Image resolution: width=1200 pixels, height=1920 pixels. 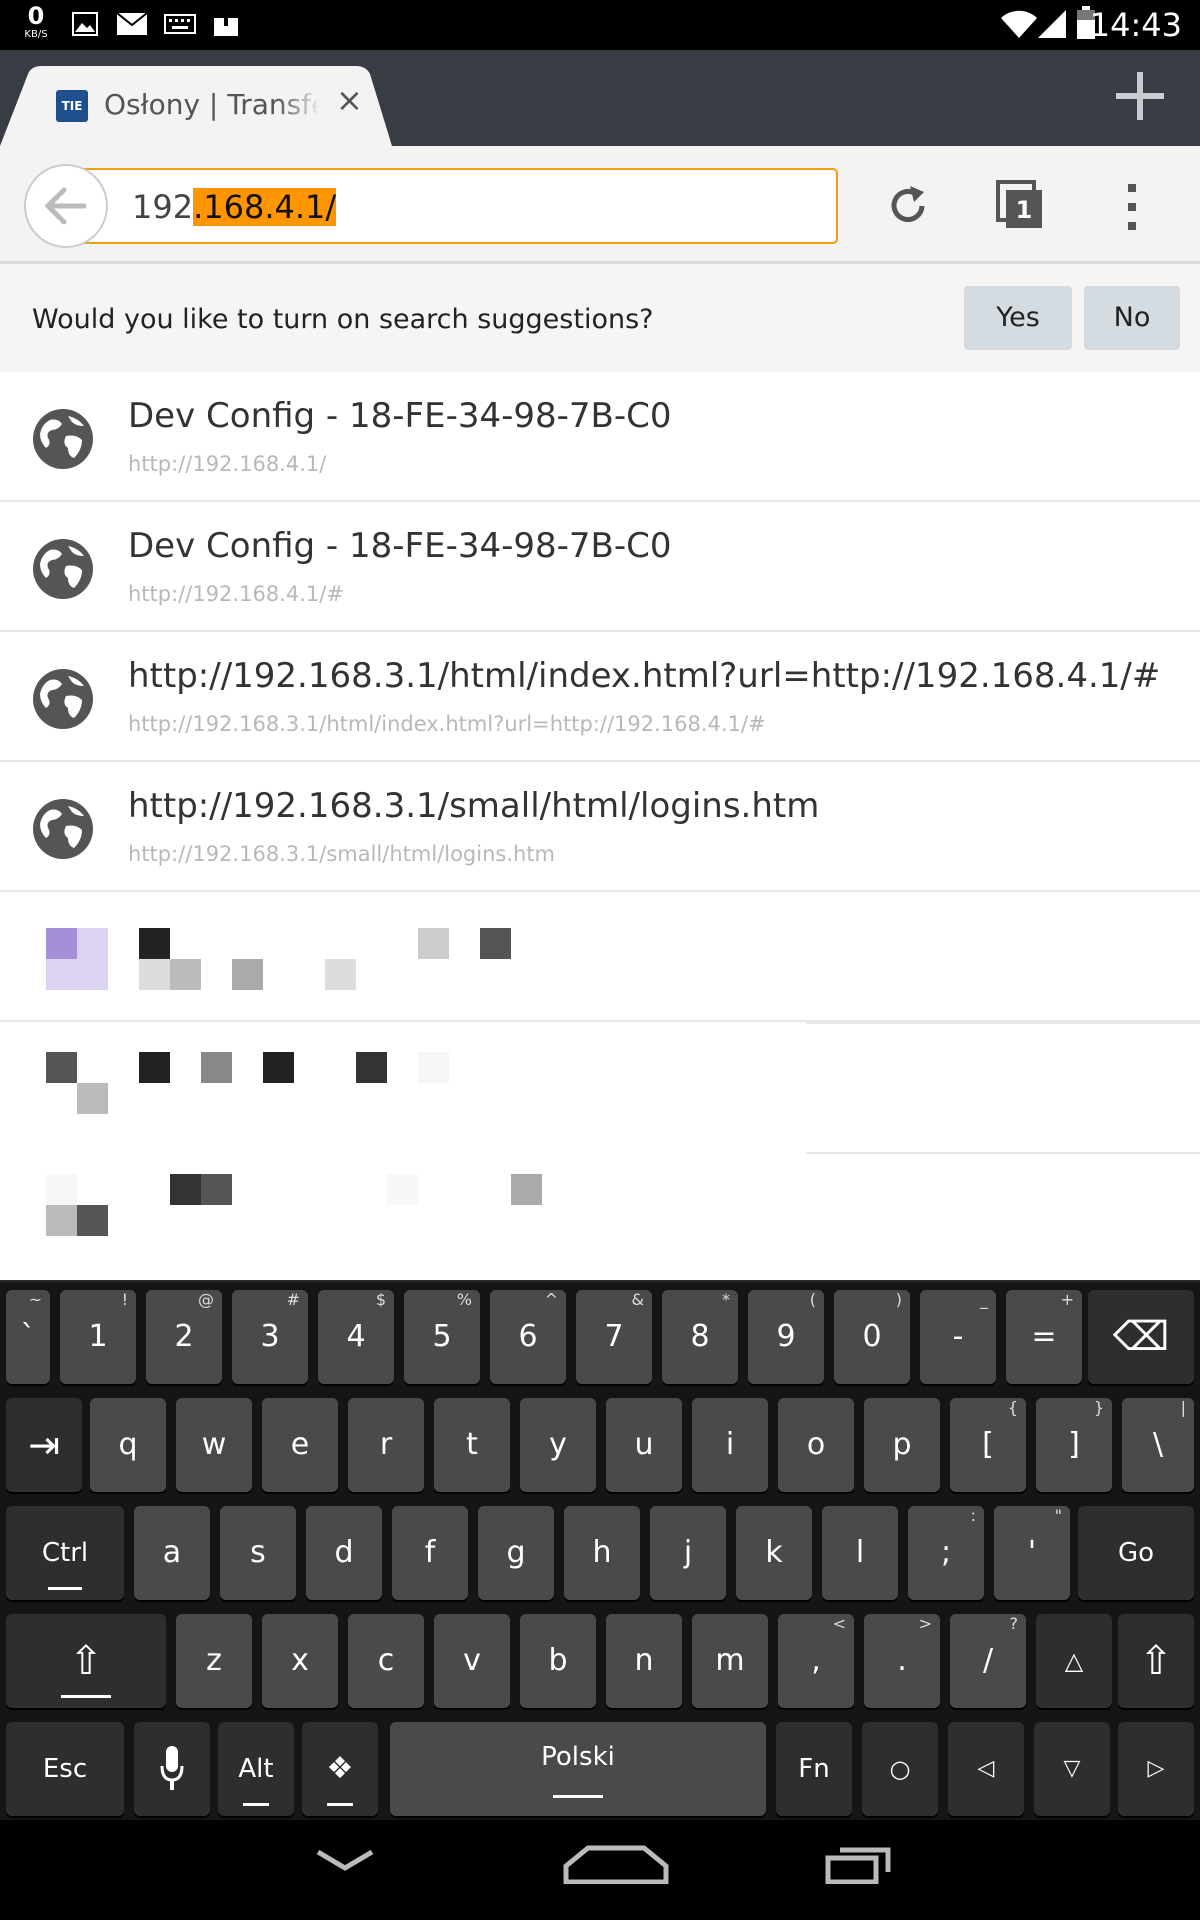 What do you see at coordinates (730, 1661) in the screenshot?
I see `key-m: m` at bounding box center [730, 1661].